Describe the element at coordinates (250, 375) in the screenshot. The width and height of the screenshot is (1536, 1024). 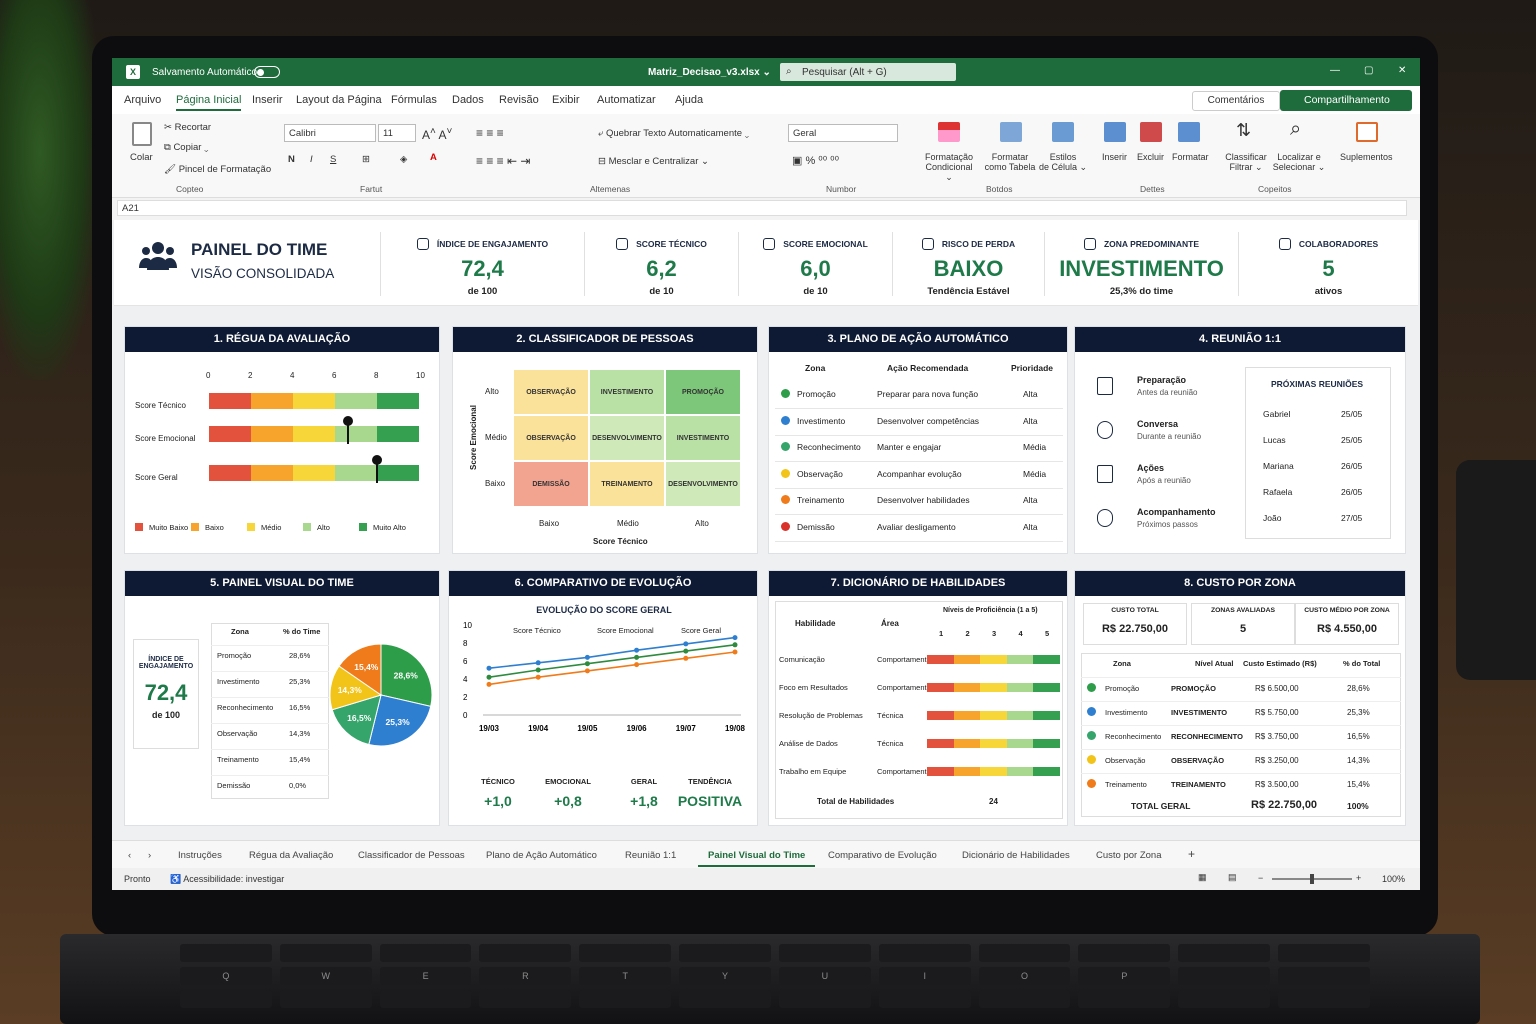
I see `ruler-tick-label: 2` at that location.